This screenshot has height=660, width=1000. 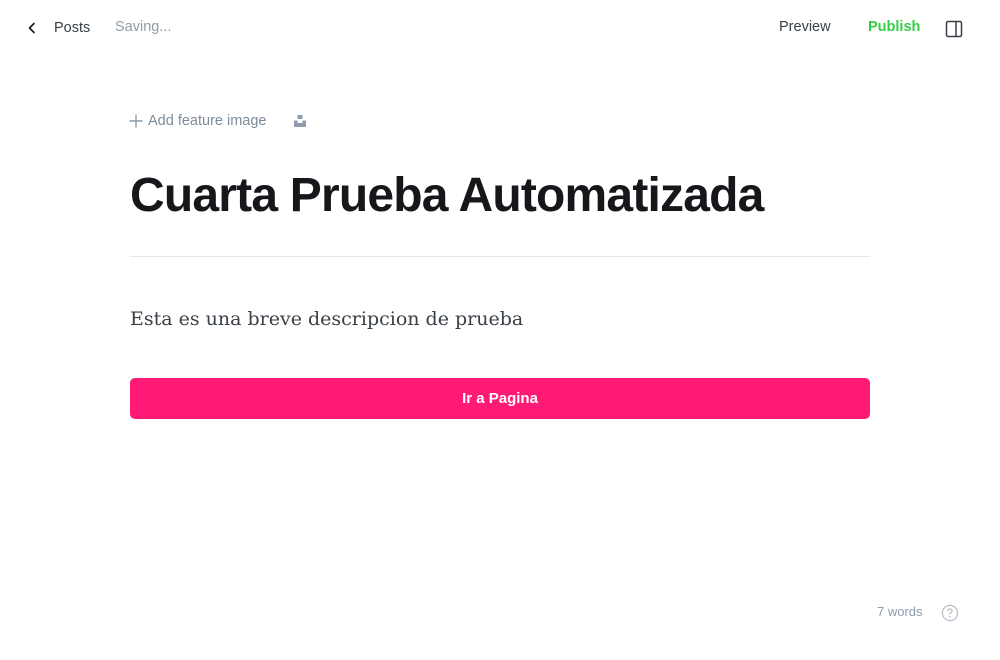 I want to click on plus-icon, so click(x=138, y=121).